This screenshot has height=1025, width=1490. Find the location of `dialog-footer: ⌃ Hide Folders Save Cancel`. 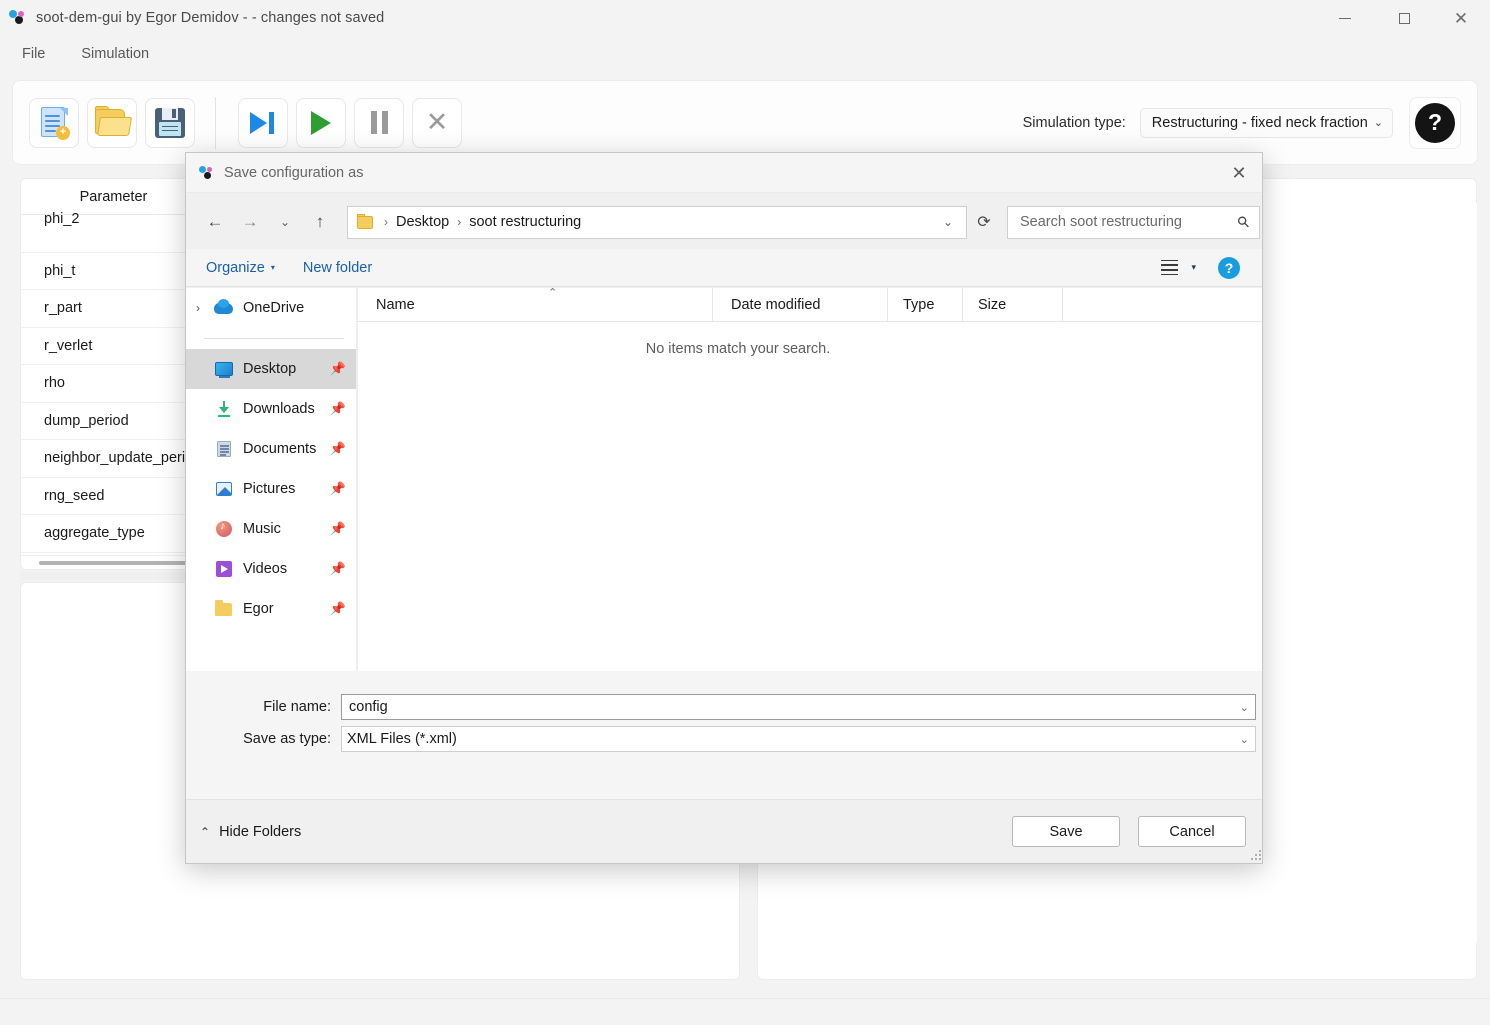

dialog-footer: ⌃ Hide Folders Save Cancel is located at coordinates (724, 831).